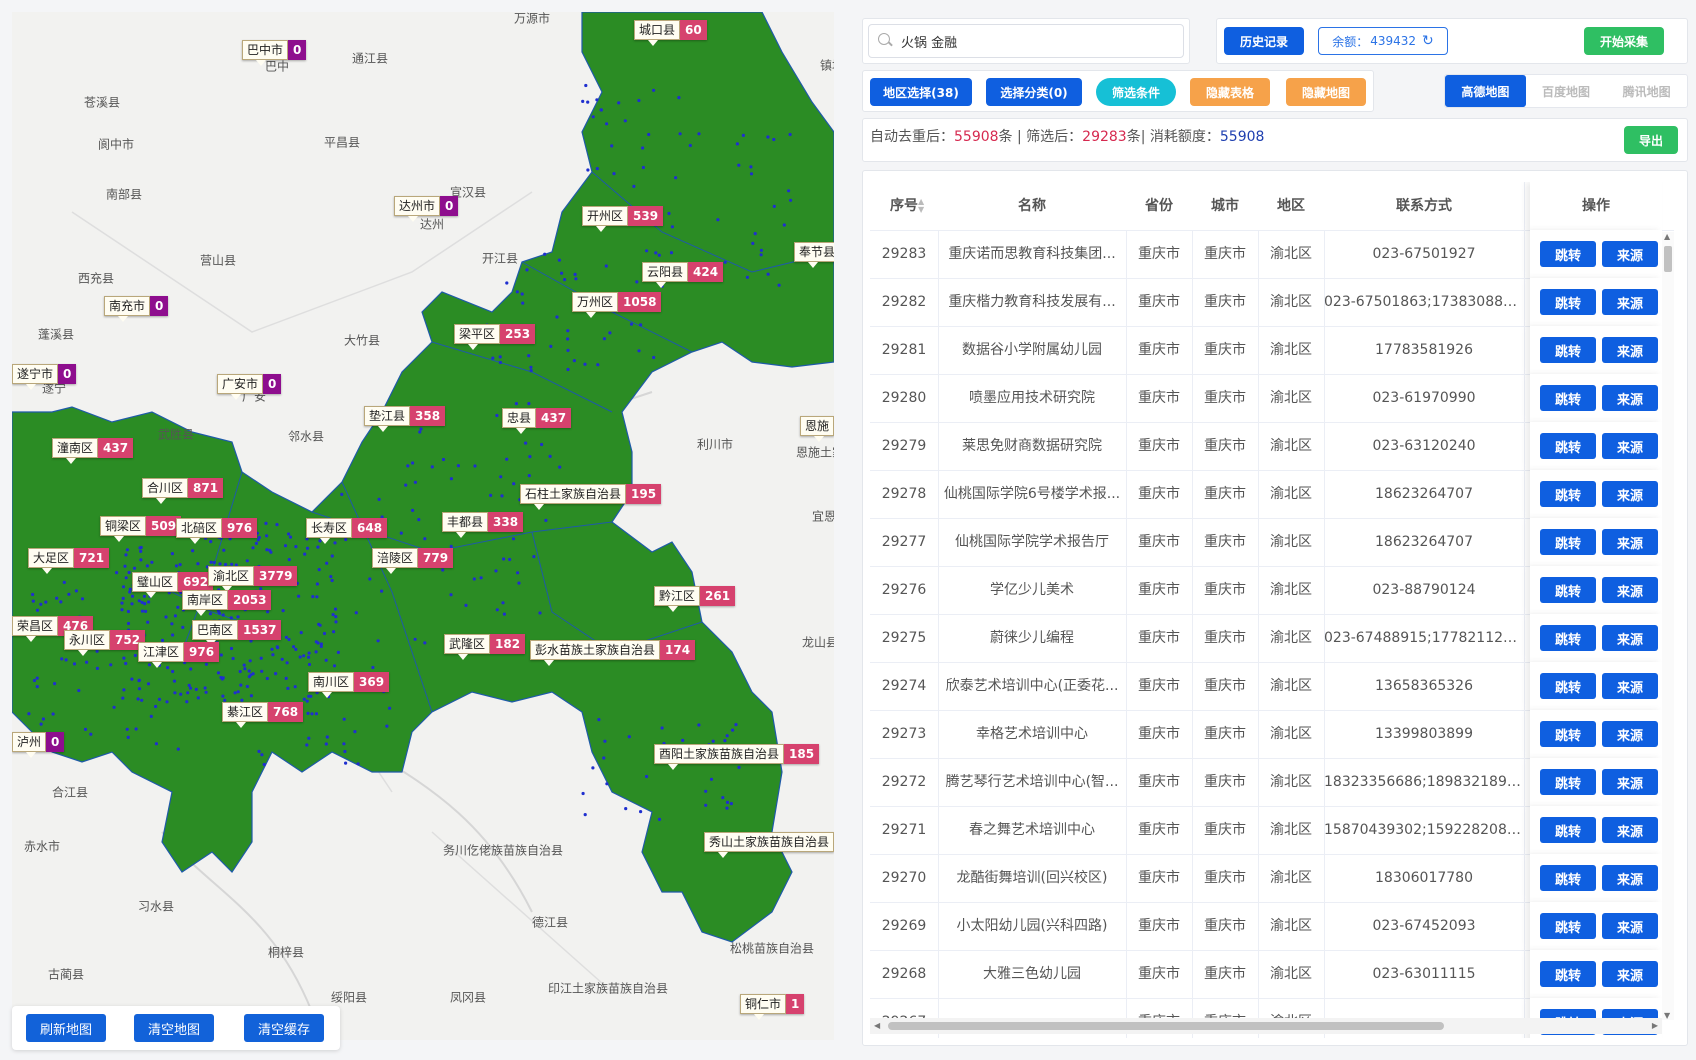  I want to click on region-marker: 泸州 0, so click(38, 745).